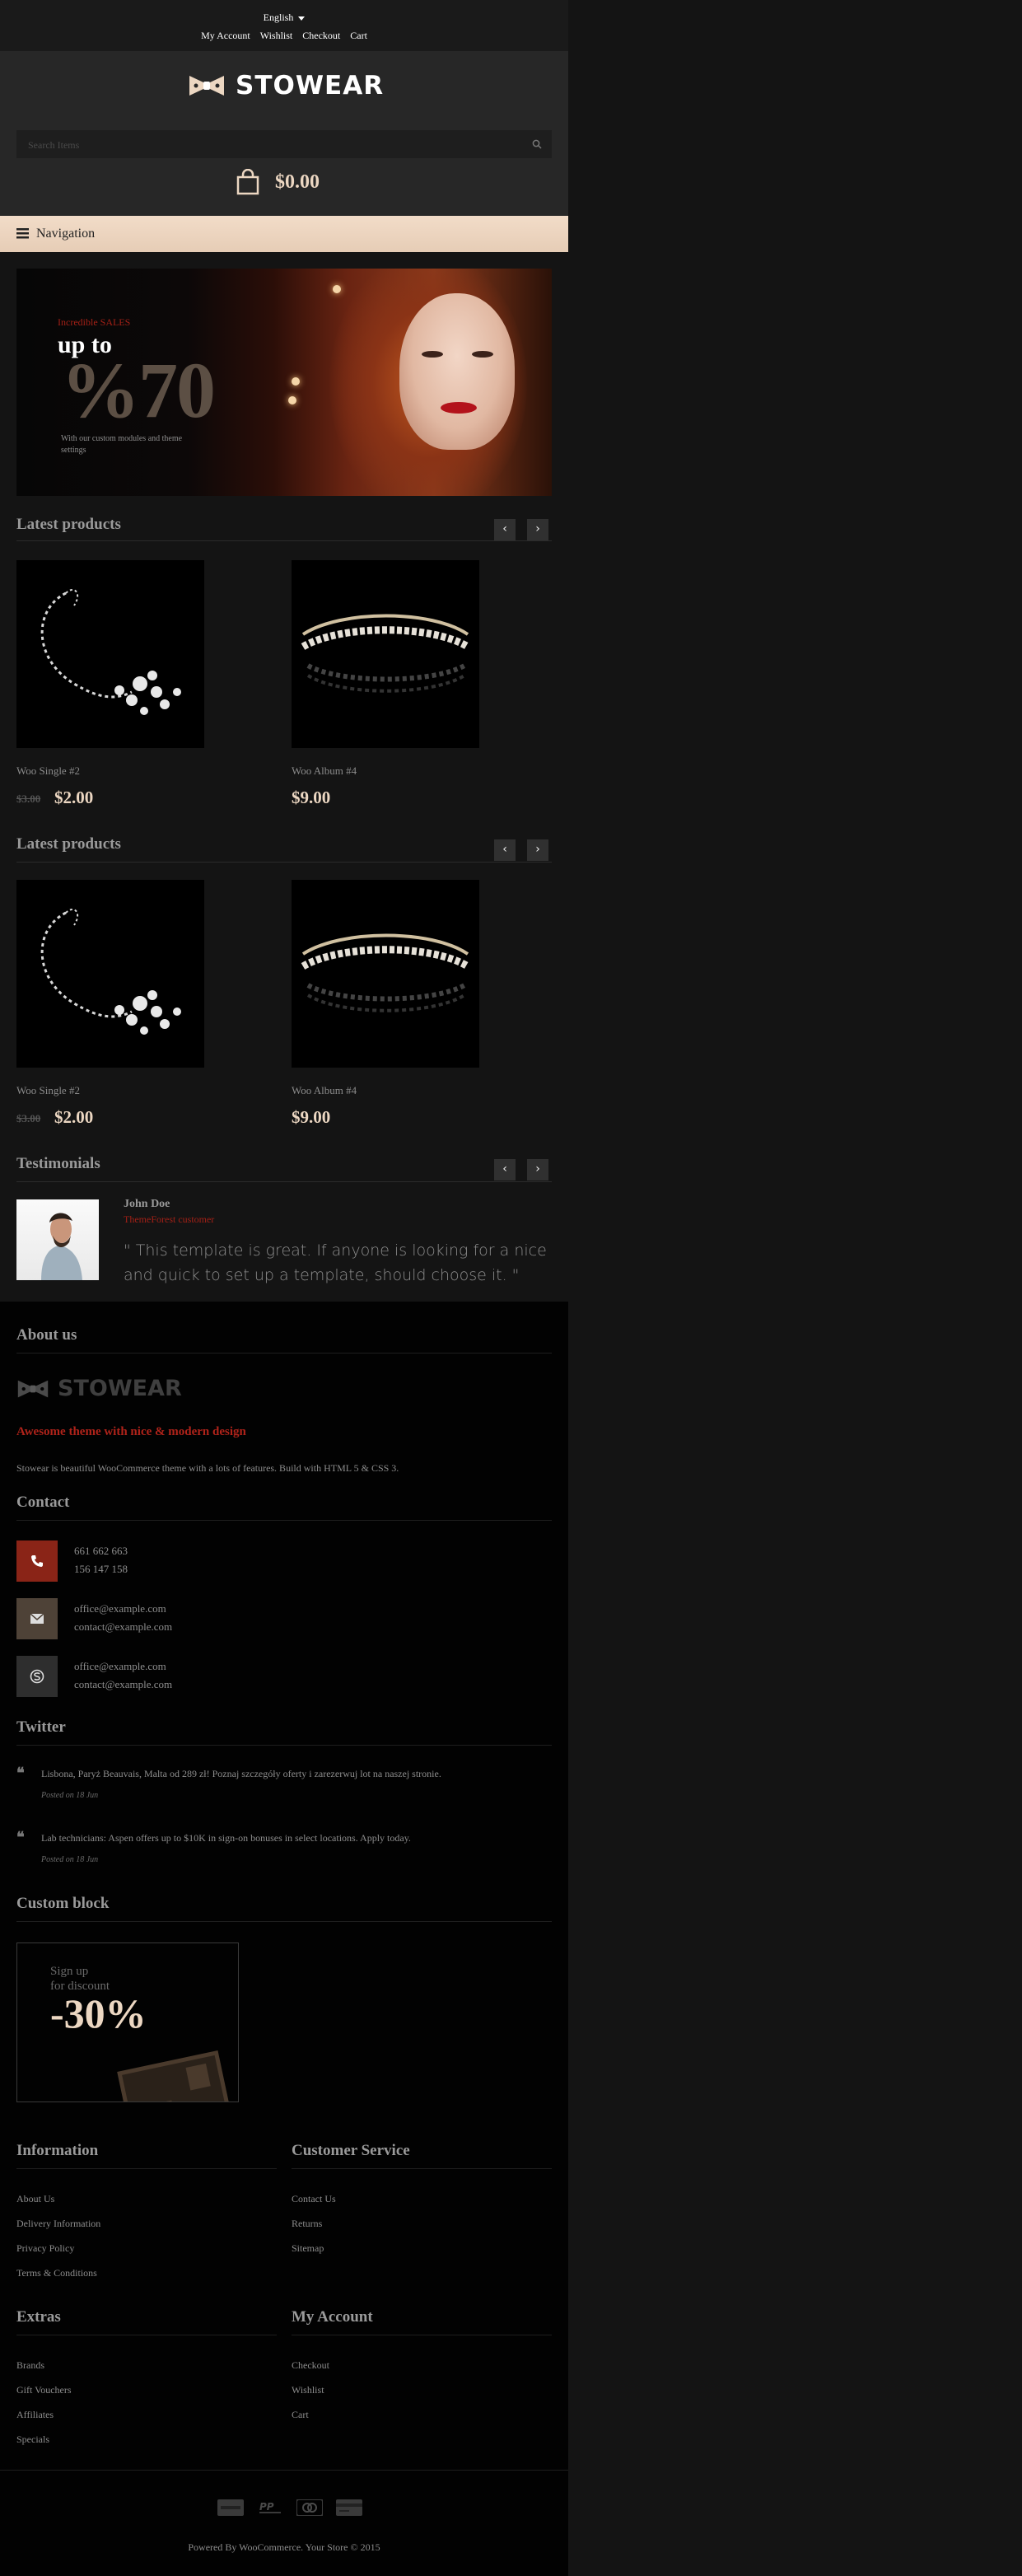  Describe the element at coordinates (289, 2507) in the screenshot. I see `payment-icons: PP` at that location.